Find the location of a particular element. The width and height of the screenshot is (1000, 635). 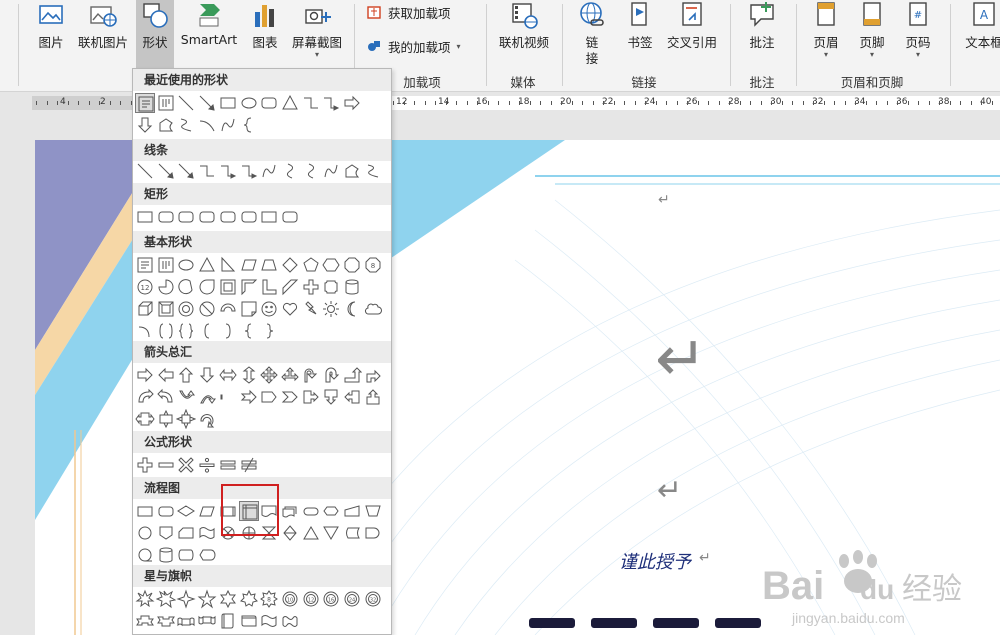

shape-fc-sort-icon is located at coordinates (290, 533).